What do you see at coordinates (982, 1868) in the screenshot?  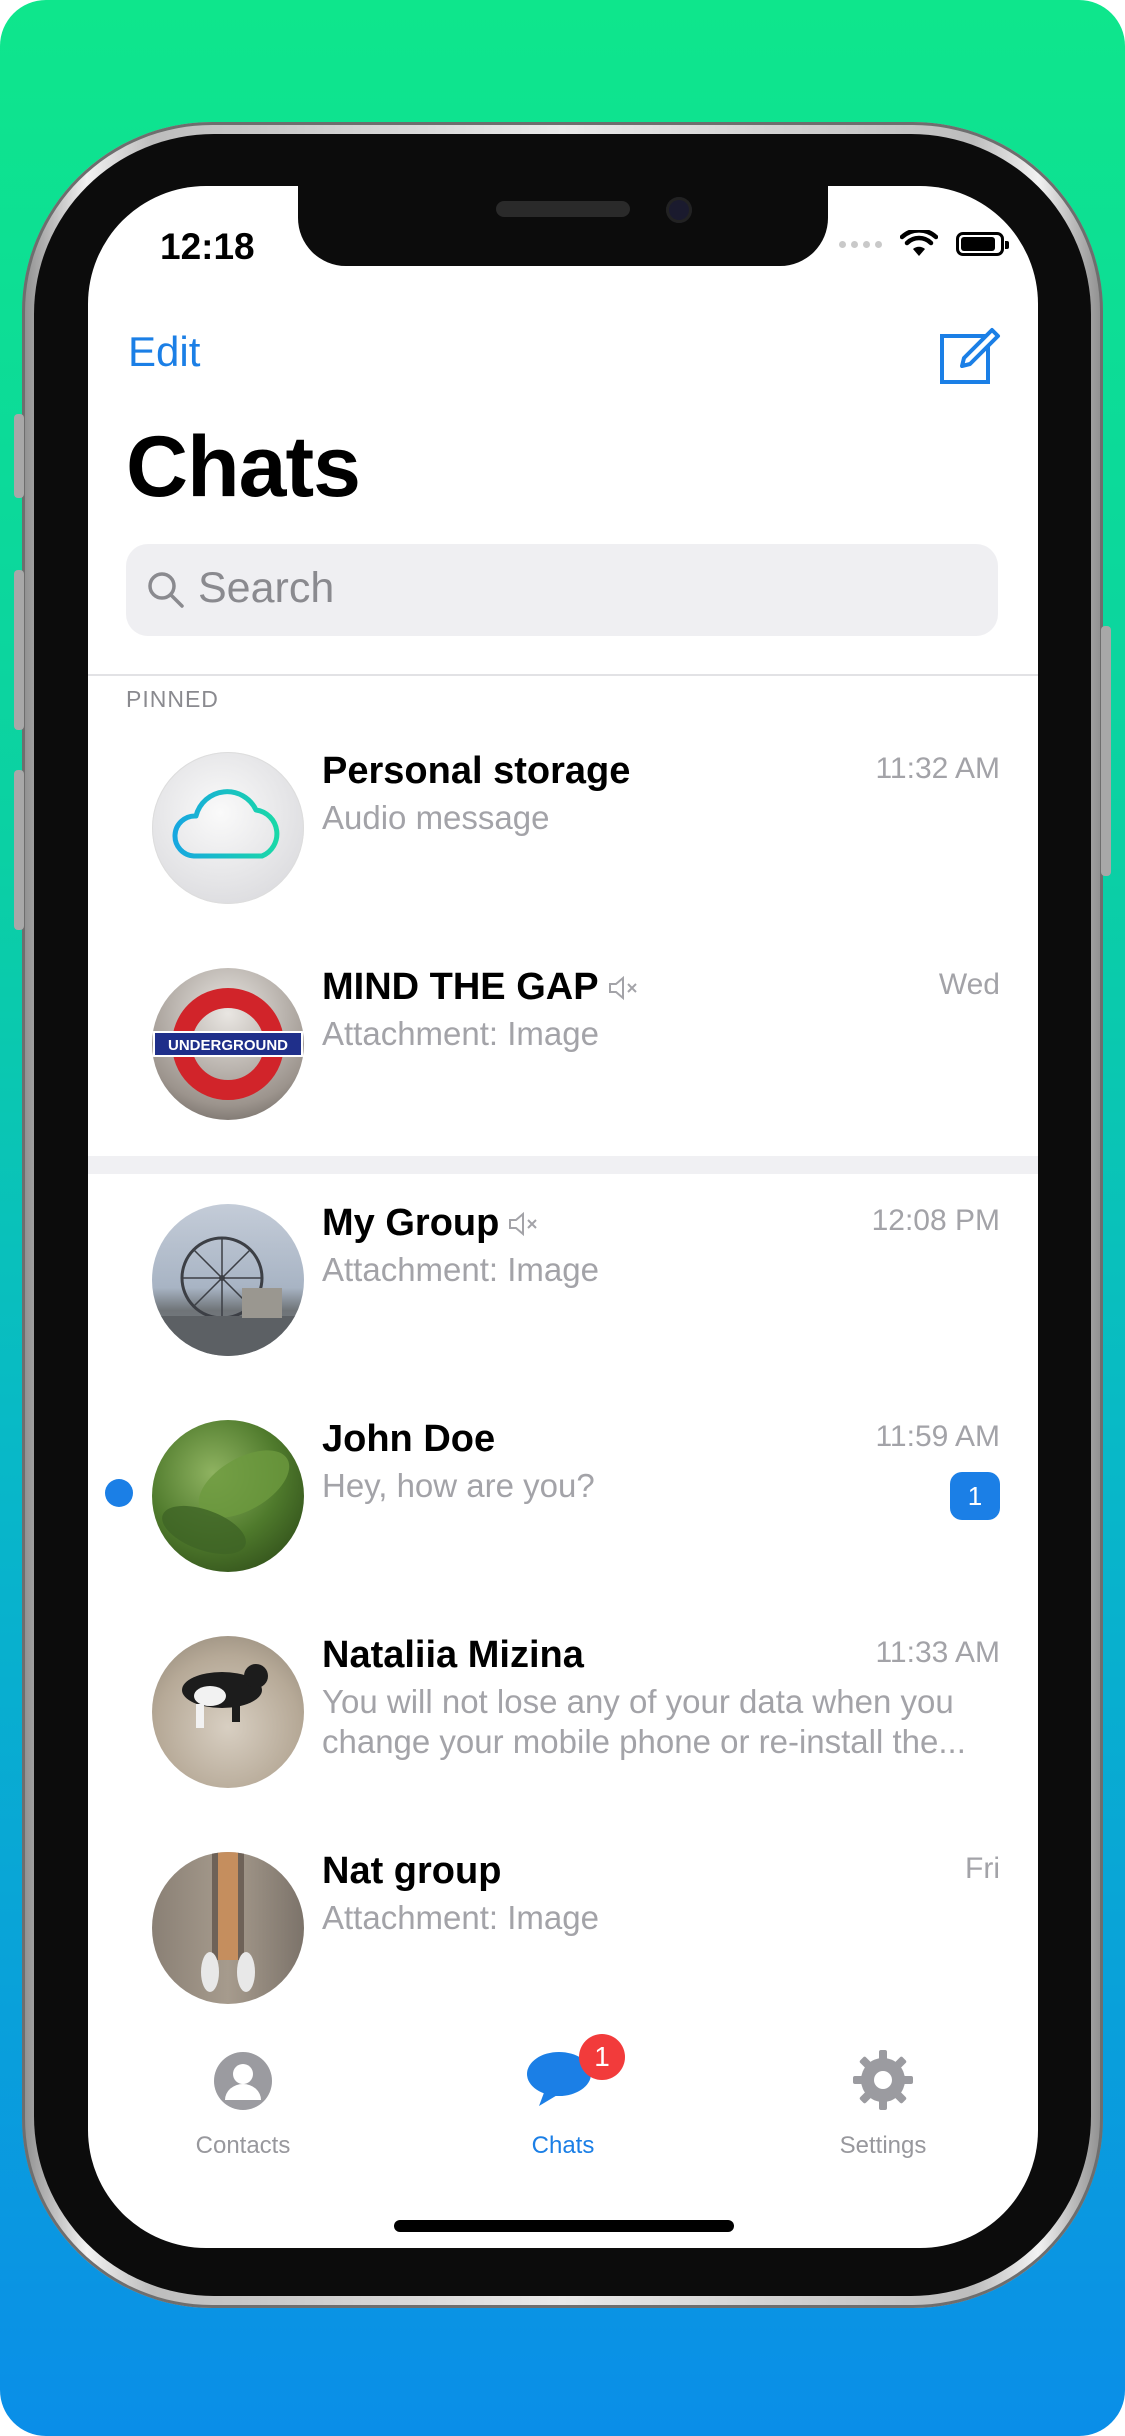 I see `chat-time: Fri` at bounding box center [982, 1868].